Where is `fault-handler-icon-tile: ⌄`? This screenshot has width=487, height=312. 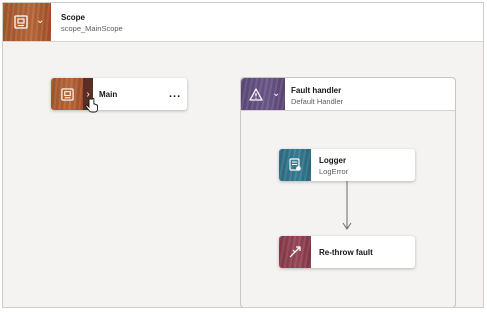
fault-handler-icon-tile: ⌄ is located at coordinates (263, 94).